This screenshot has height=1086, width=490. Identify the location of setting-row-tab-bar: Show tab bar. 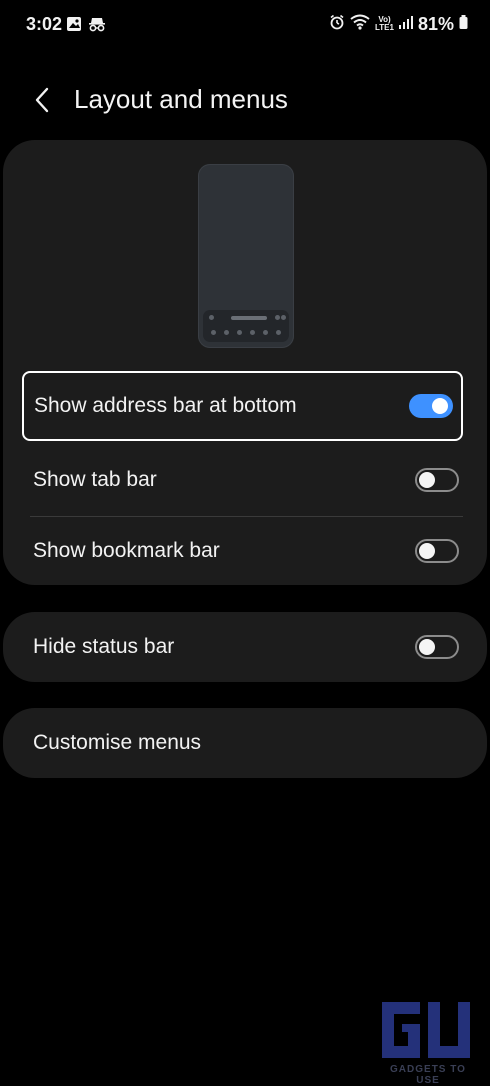
(245, 480).